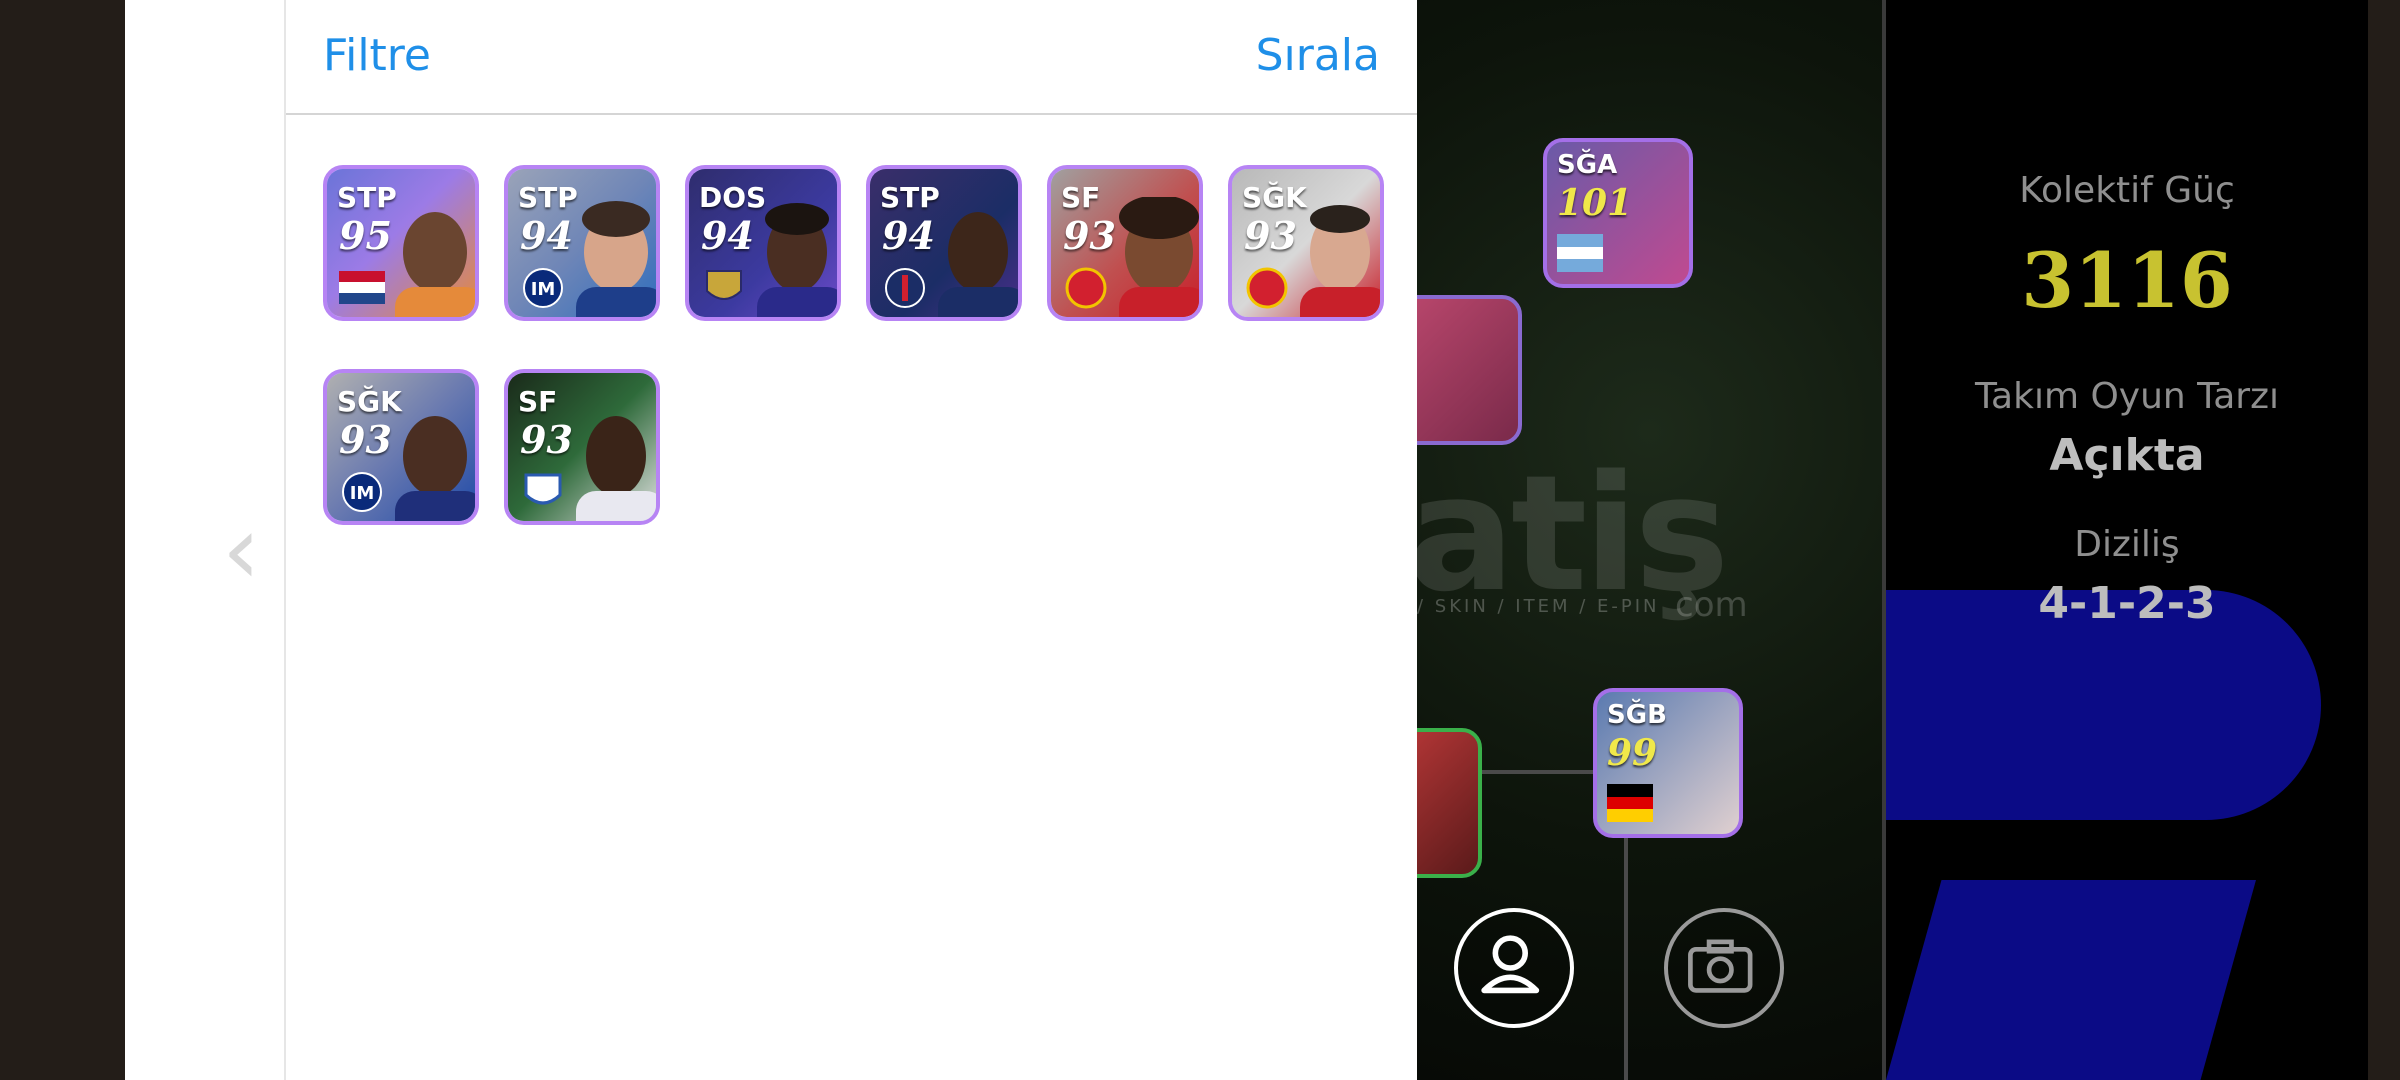 This screenshot has height=1080, width=2400. What do you see at coordinates (2127, 544) in the screenshot?
I see `formation-label: Diziliş` at bounding box center [2127, 544].